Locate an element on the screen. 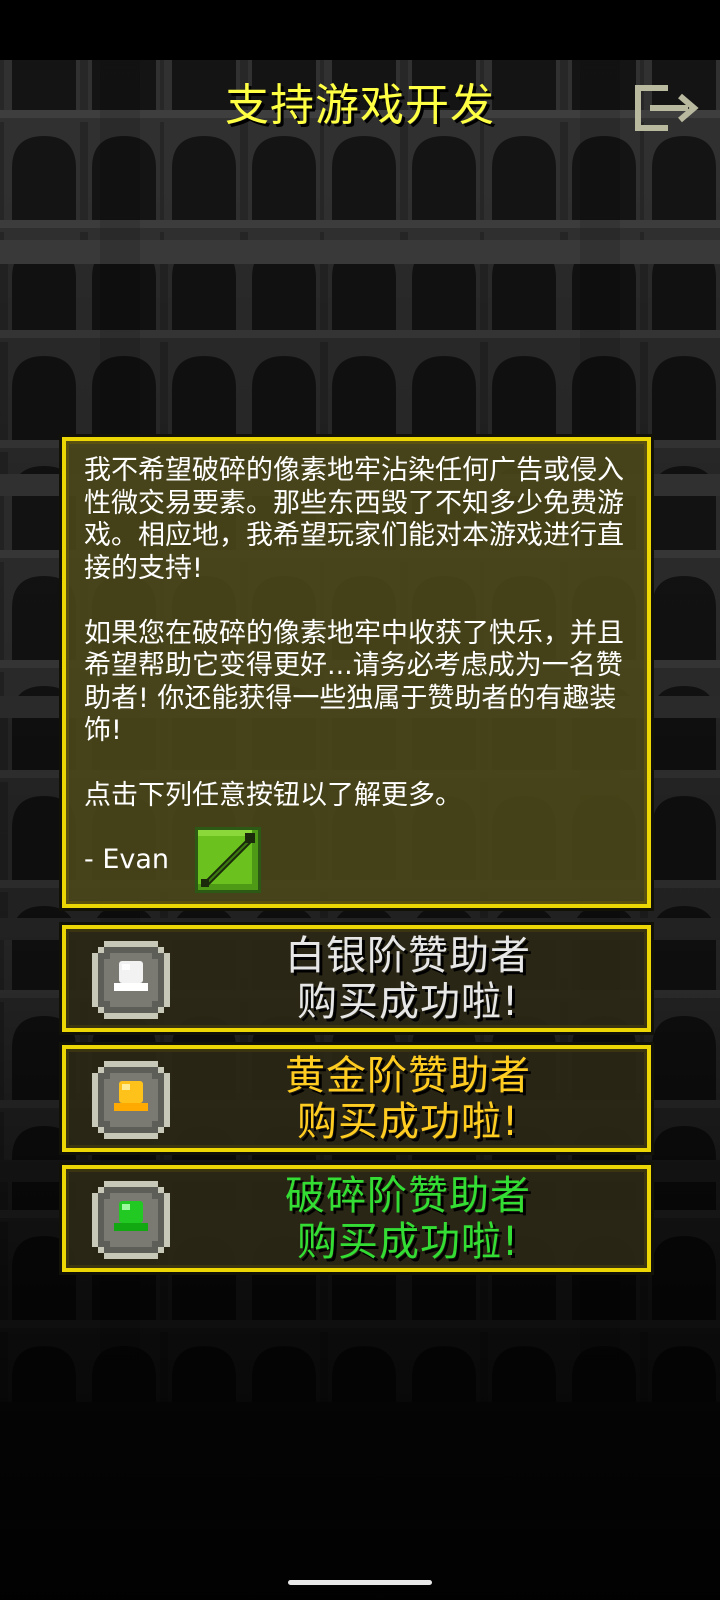  gold-supporter-label: 黄金阶赞助者 购买成功啦! is located at coordinates (408, 1099).